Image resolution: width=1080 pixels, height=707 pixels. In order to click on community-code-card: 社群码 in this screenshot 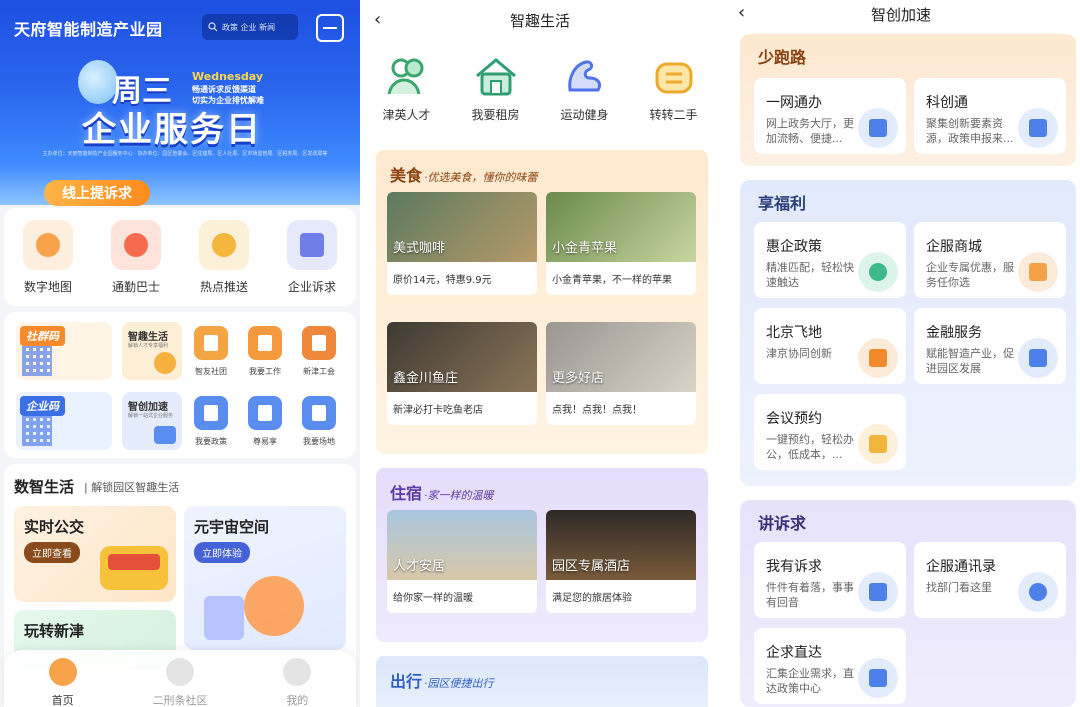, I will do `click(64, 351)`.